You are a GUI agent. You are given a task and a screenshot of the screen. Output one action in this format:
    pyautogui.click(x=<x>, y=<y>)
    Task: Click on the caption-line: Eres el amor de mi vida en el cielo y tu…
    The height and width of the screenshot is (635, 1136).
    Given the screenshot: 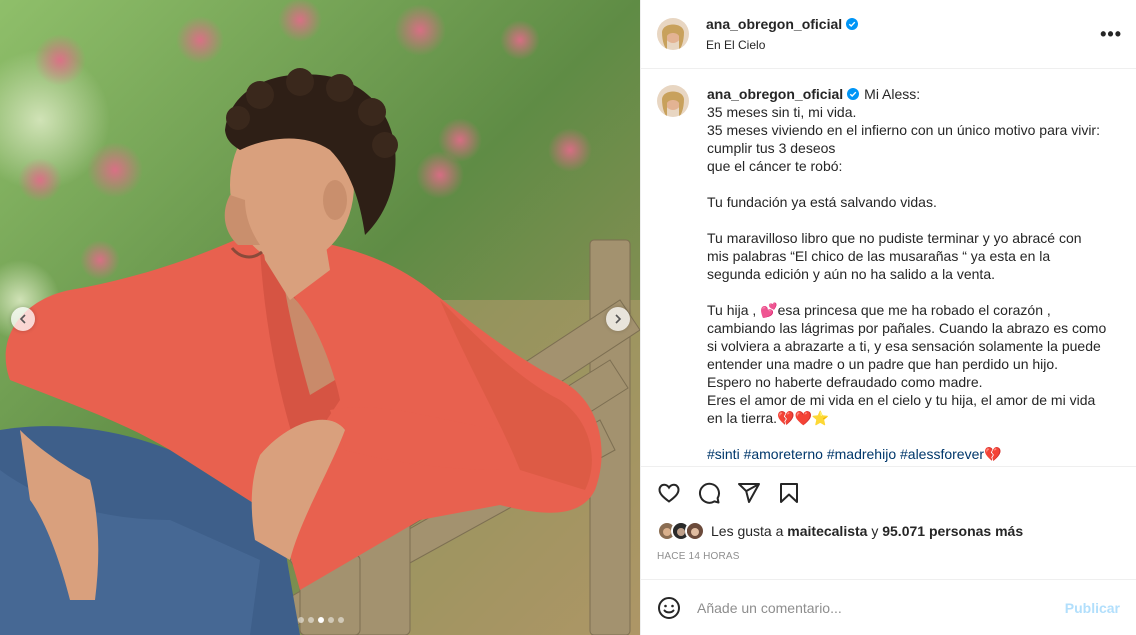 What is the action you would take?
    pyautogui.click(x=901, y=409)
    